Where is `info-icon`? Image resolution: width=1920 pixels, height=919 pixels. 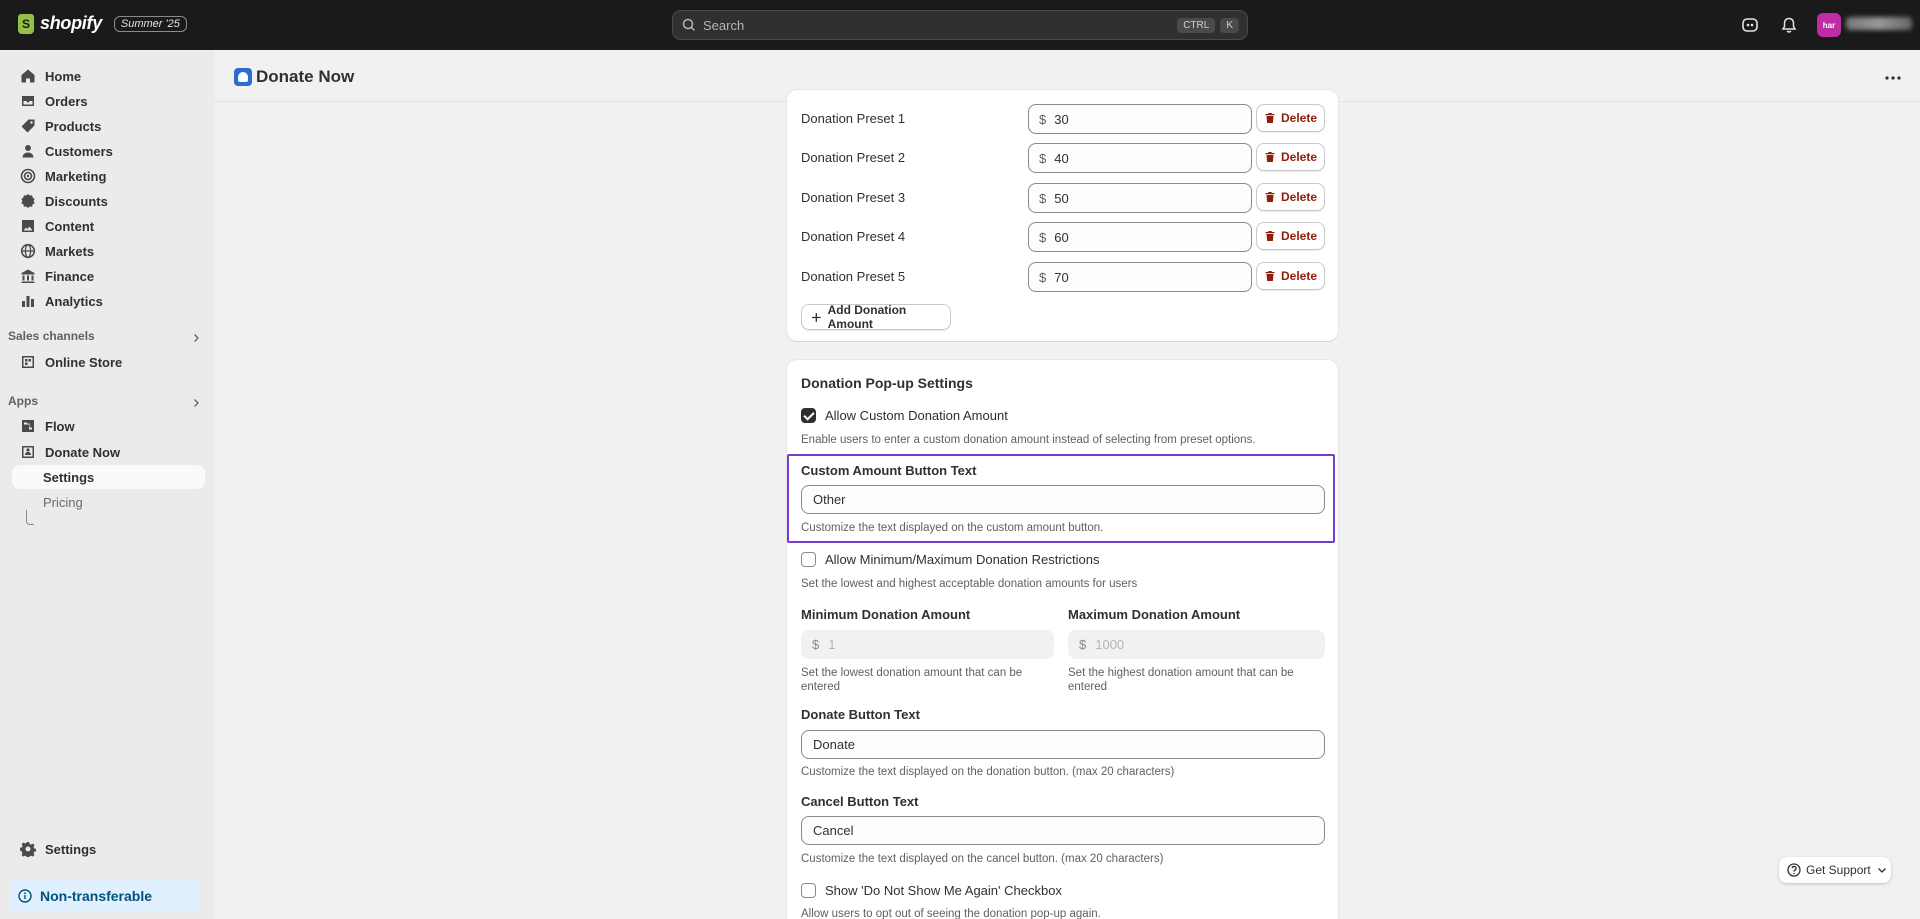
info-icon is located at coordinates (25, 896).